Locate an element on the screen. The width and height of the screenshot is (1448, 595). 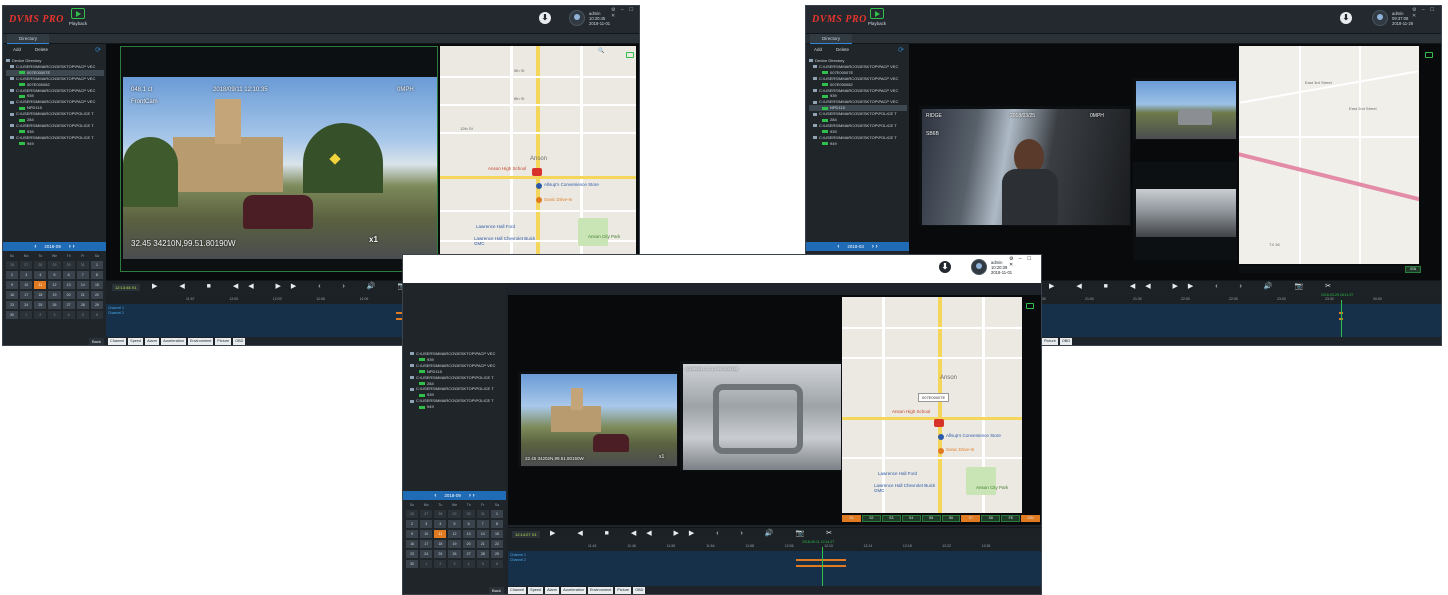
calendar-day: 15 is located at coordinates (96, 285).